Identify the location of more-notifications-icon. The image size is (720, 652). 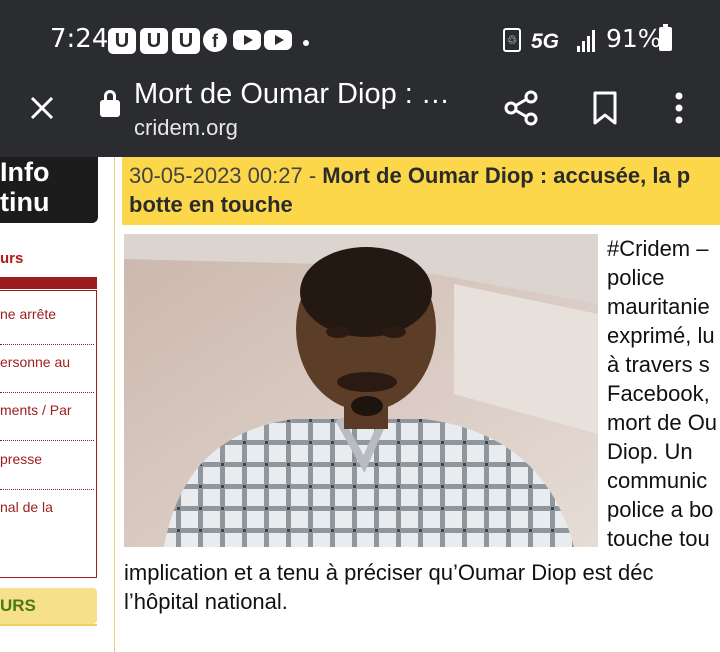
(306, 43).